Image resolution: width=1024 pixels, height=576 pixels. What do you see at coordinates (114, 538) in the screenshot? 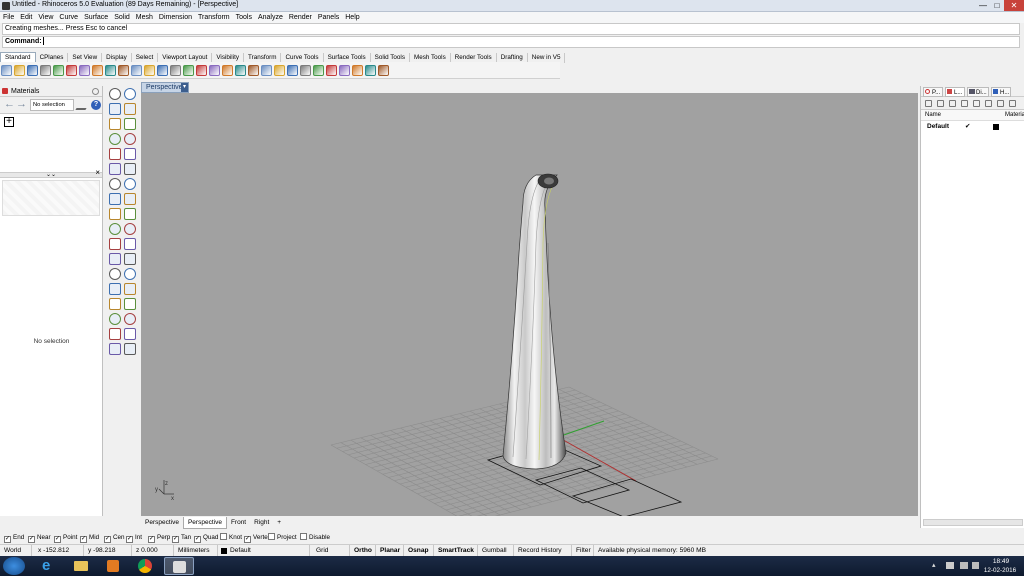
I see `osnap-cen: ✓ Cen` at bounding box center [114, 538].